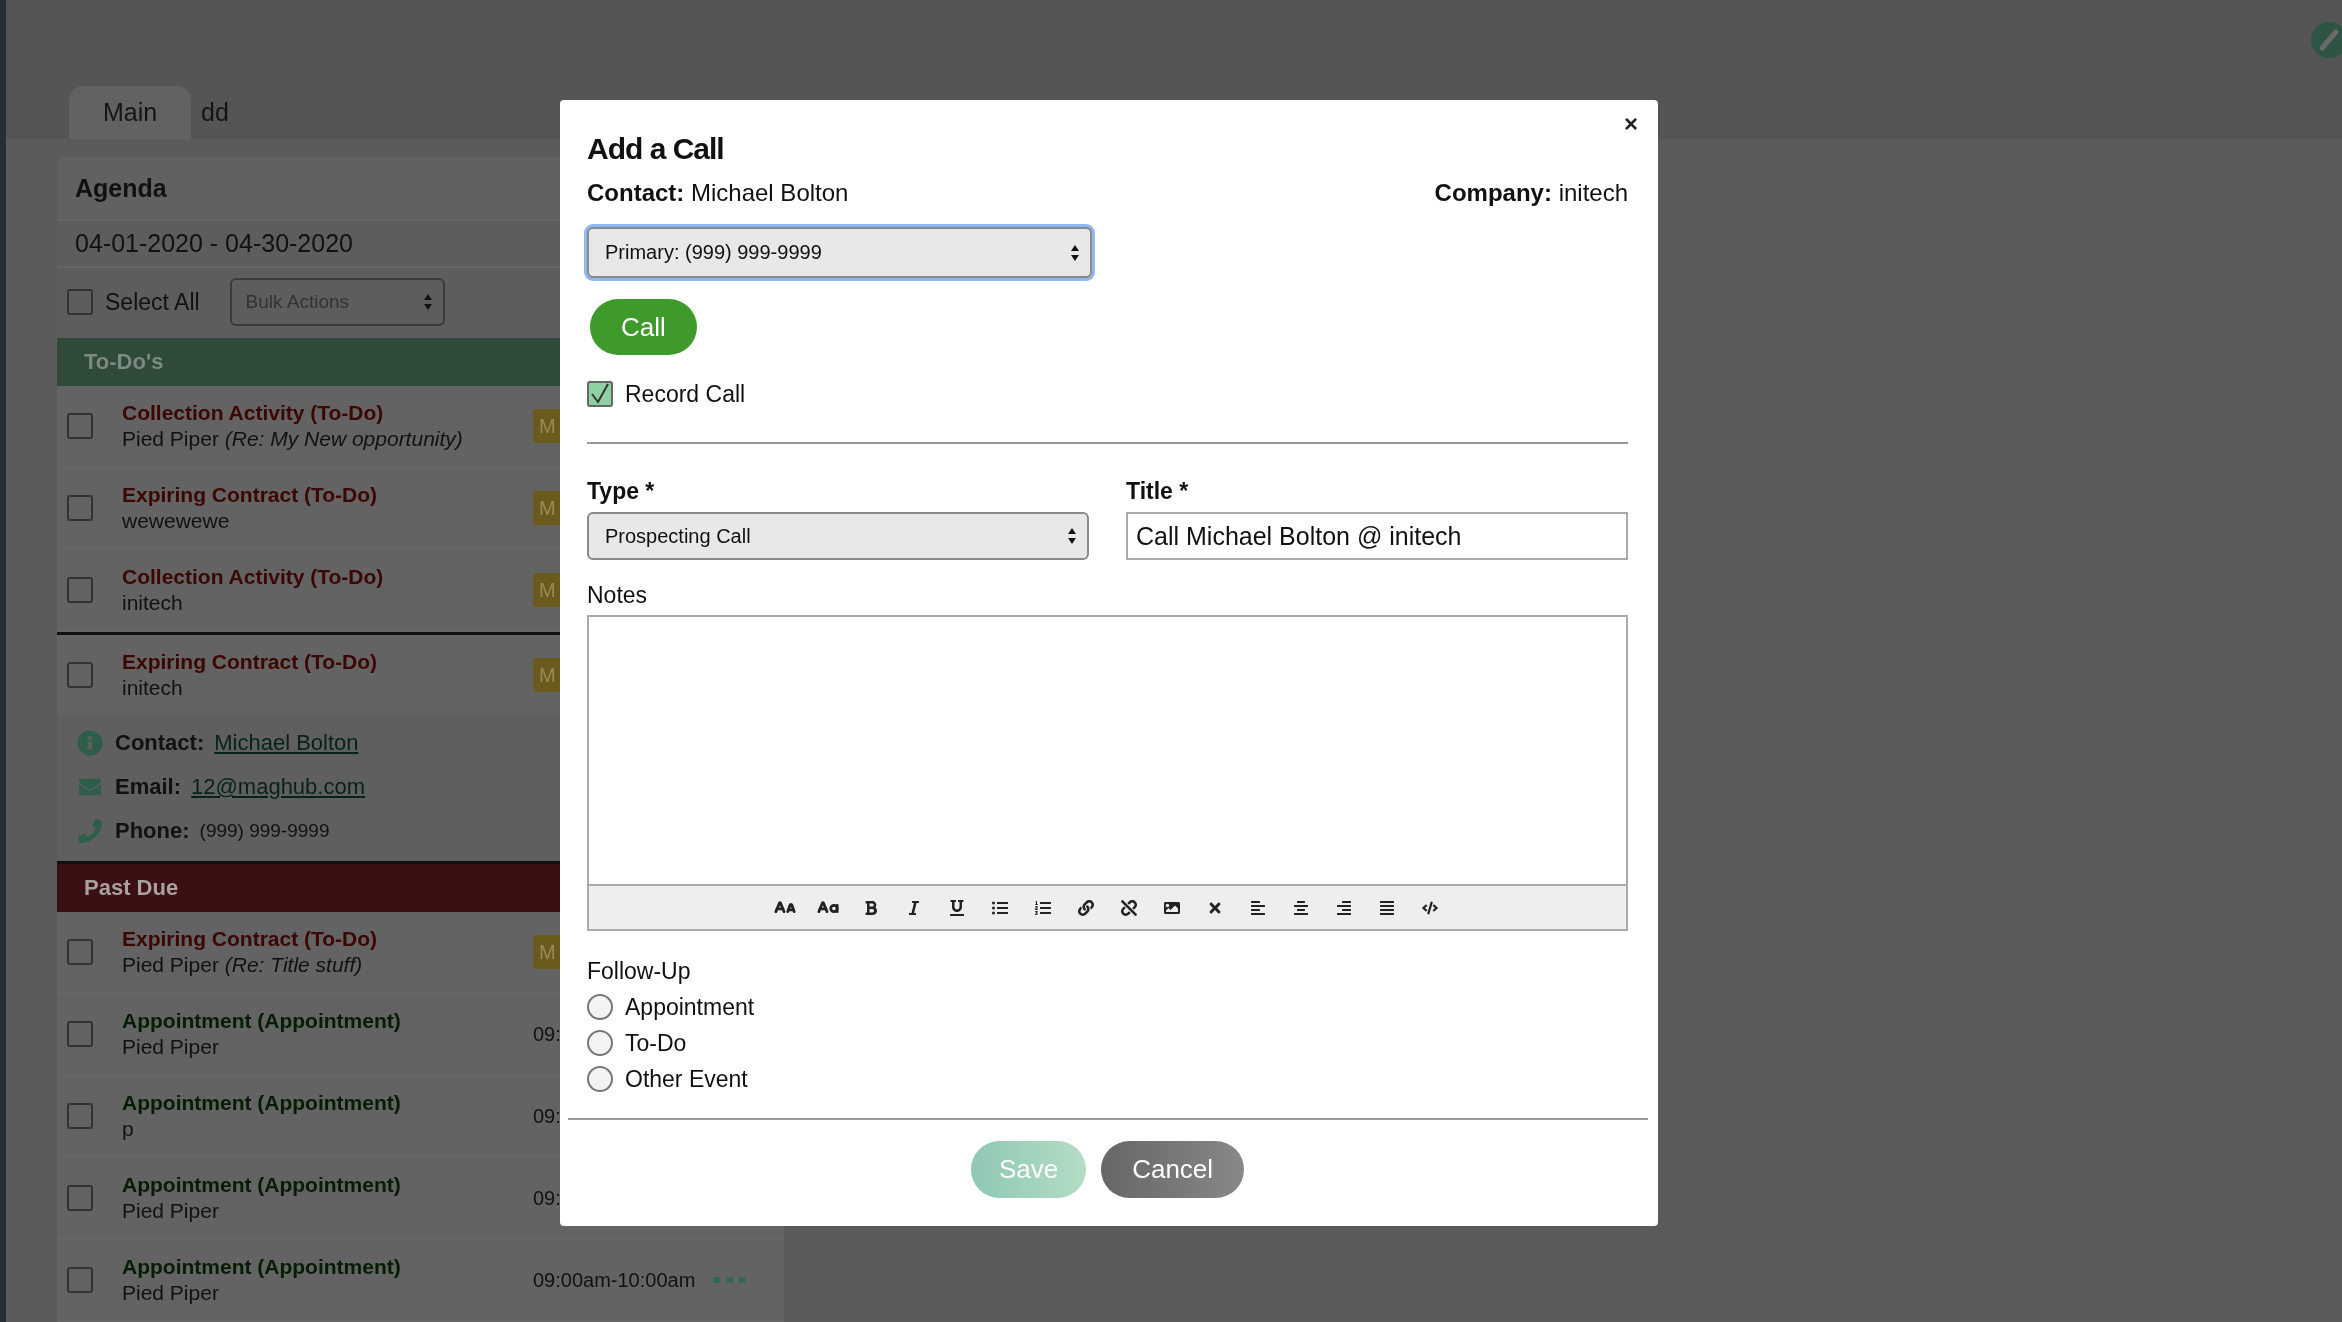 This screenshot has width=2342, height=1322. What do you see at coordinates (264, 831) in the screenshot?
I see `detail-value: (999) 999-9999` at bounding box center [264, 831].